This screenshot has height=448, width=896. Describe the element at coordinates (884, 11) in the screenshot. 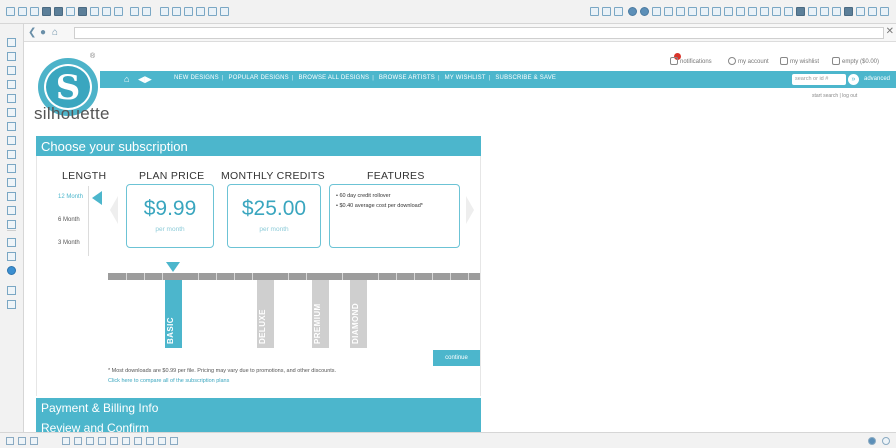

I see `help-icon` at that location.